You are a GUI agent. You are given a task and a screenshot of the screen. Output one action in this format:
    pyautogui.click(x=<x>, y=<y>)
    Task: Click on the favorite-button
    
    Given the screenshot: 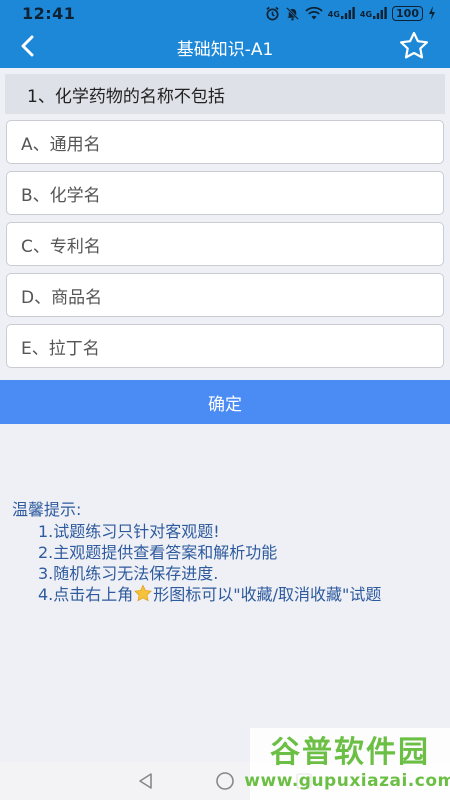 What is the action you would take?
    pyautogui.click(x=414, y=46)
    